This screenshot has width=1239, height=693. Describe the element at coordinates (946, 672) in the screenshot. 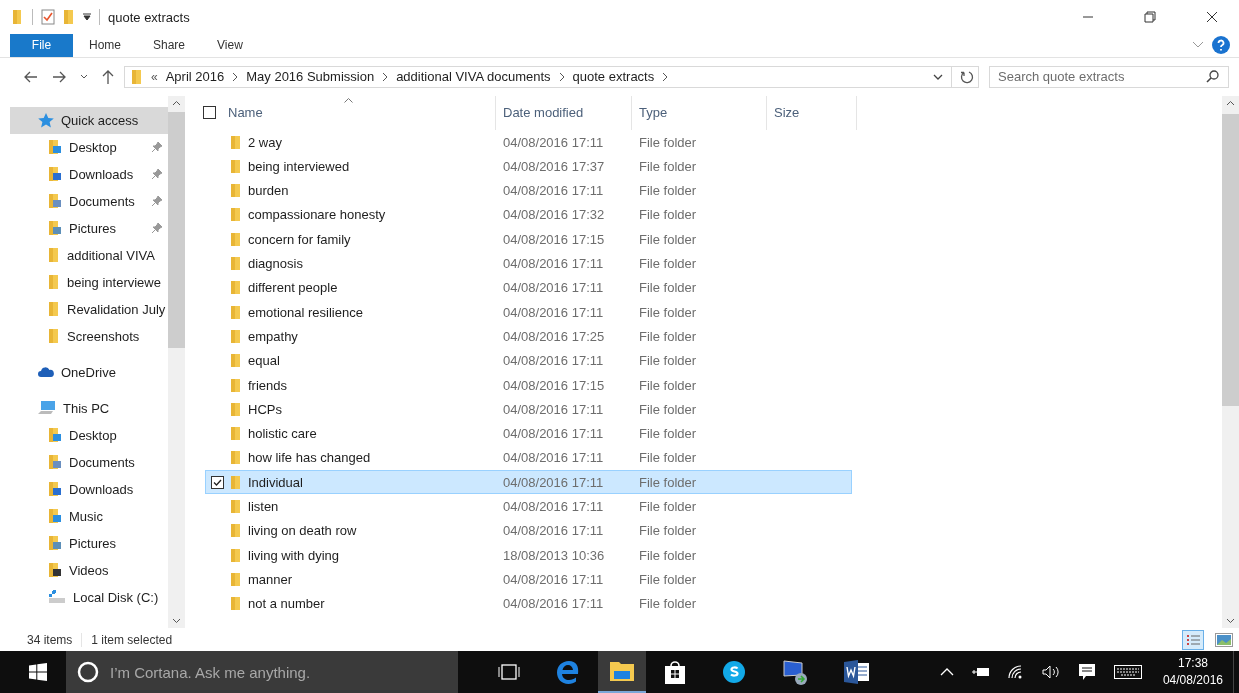

I see `show-hidden-icons-icon` at that location.